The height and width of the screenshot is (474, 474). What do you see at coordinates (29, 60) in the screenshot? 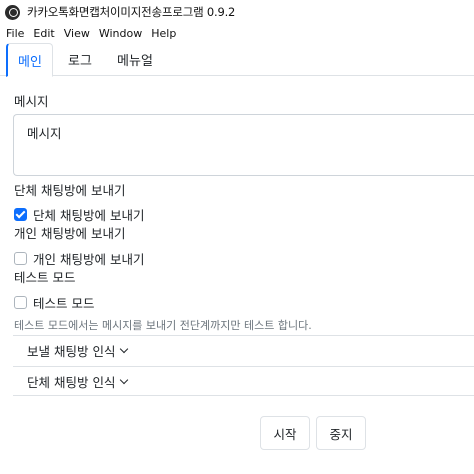
I see `tab-main: 메인` at bounding box center [29, 60].